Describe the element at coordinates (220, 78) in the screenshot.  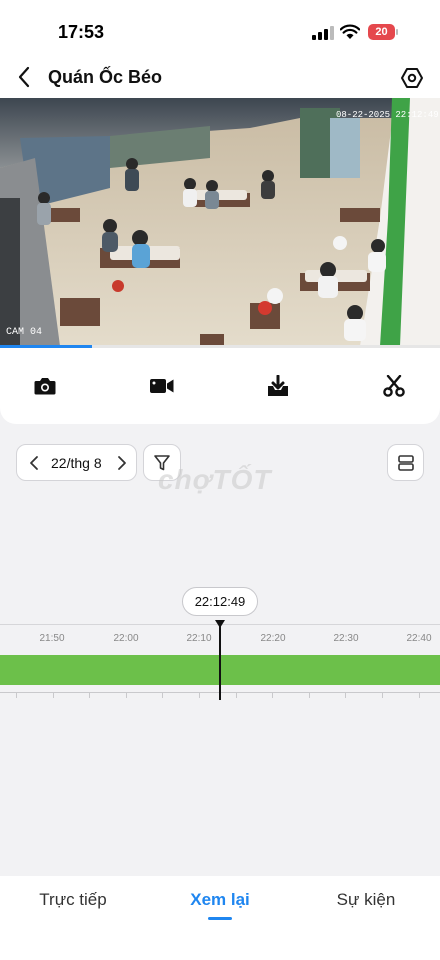
I see `header: Quán Ốc Béo` at that location.